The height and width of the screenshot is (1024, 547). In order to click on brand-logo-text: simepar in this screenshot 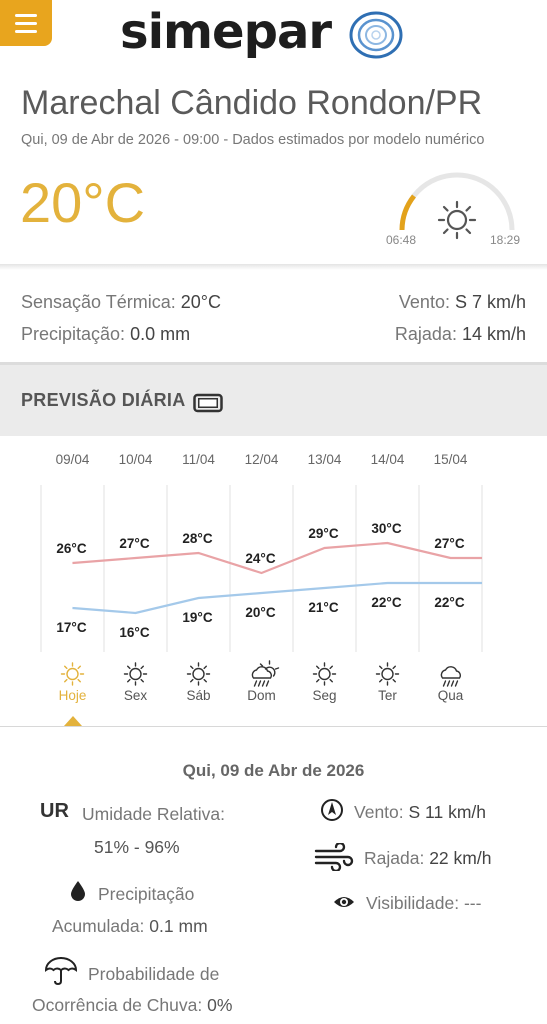, I will do `click(226, 32)`.